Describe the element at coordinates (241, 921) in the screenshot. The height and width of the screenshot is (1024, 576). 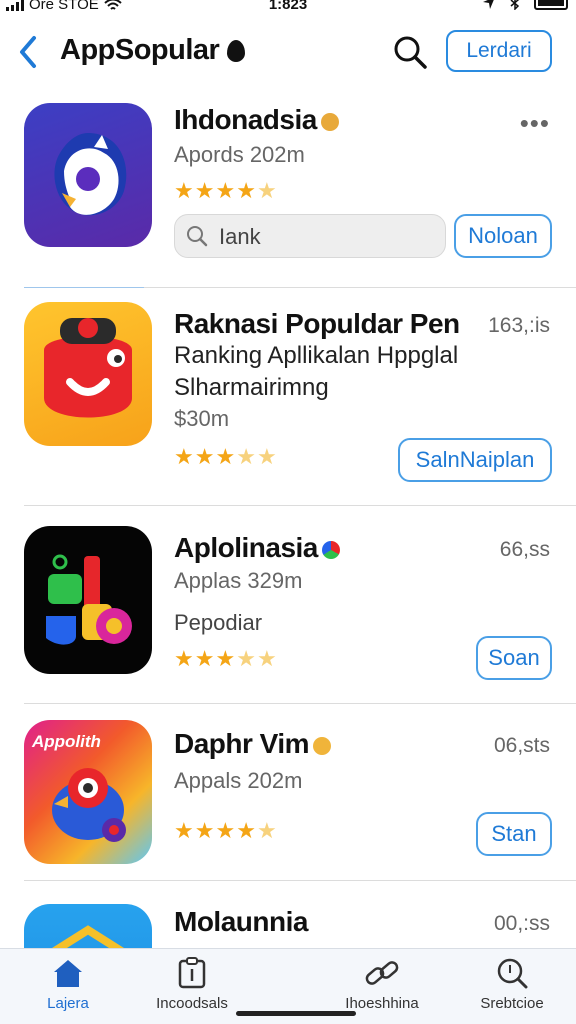
I see `app-name-5: Molaunnia` at that location.